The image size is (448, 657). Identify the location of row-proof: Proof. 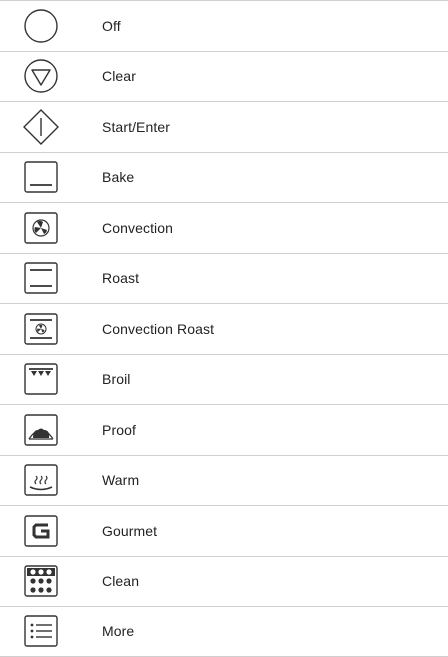
(224, 429).